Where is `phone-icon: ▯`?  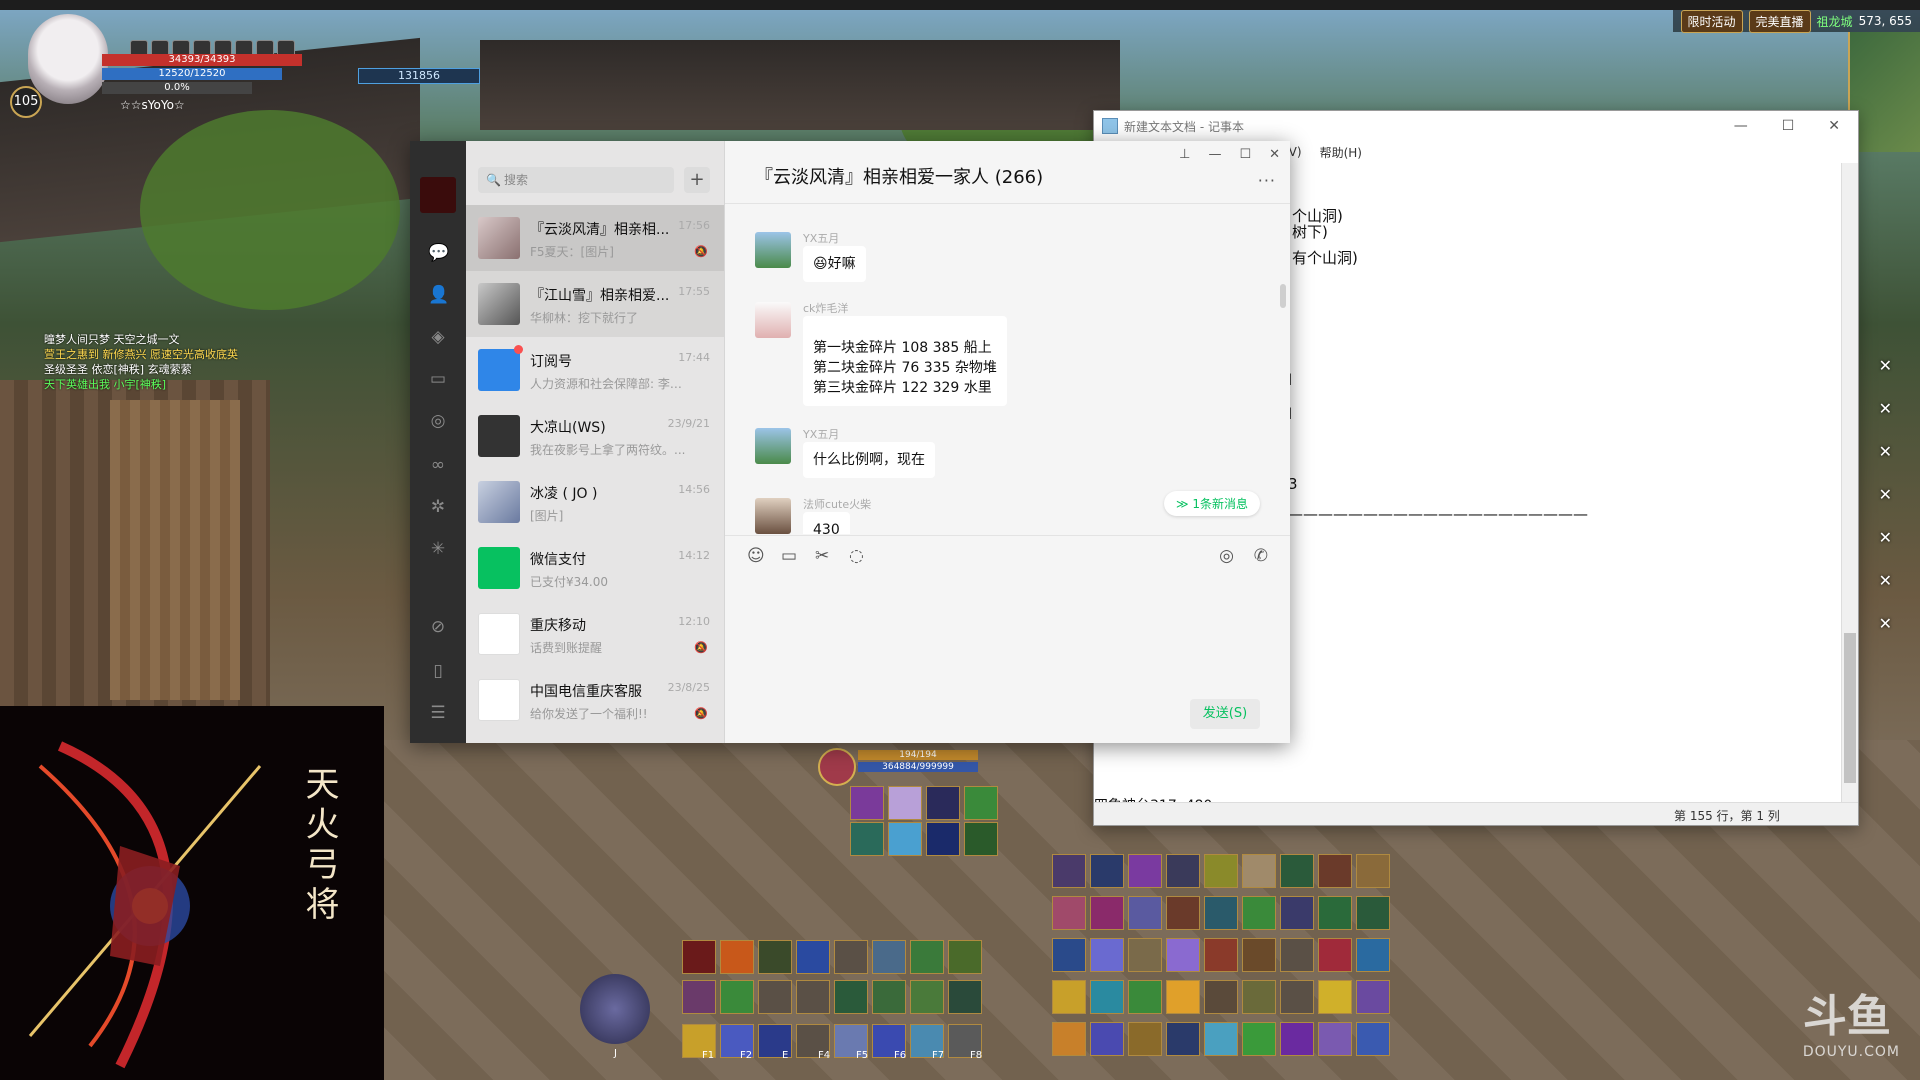 phone-icon: ▯ is located at coordinates (438, 671).